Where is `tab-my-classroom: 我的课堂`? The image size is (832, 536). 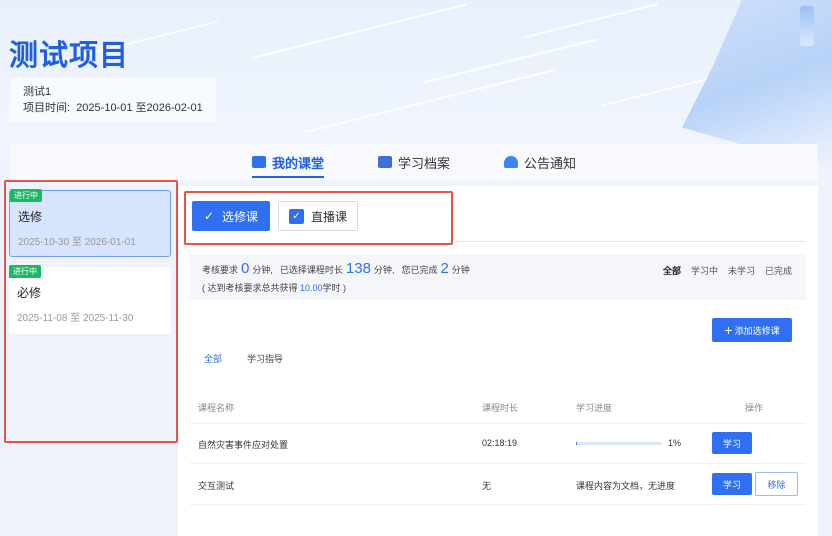 tab-my-classroom: 我的课堂 is located at coordinates (287, 162).